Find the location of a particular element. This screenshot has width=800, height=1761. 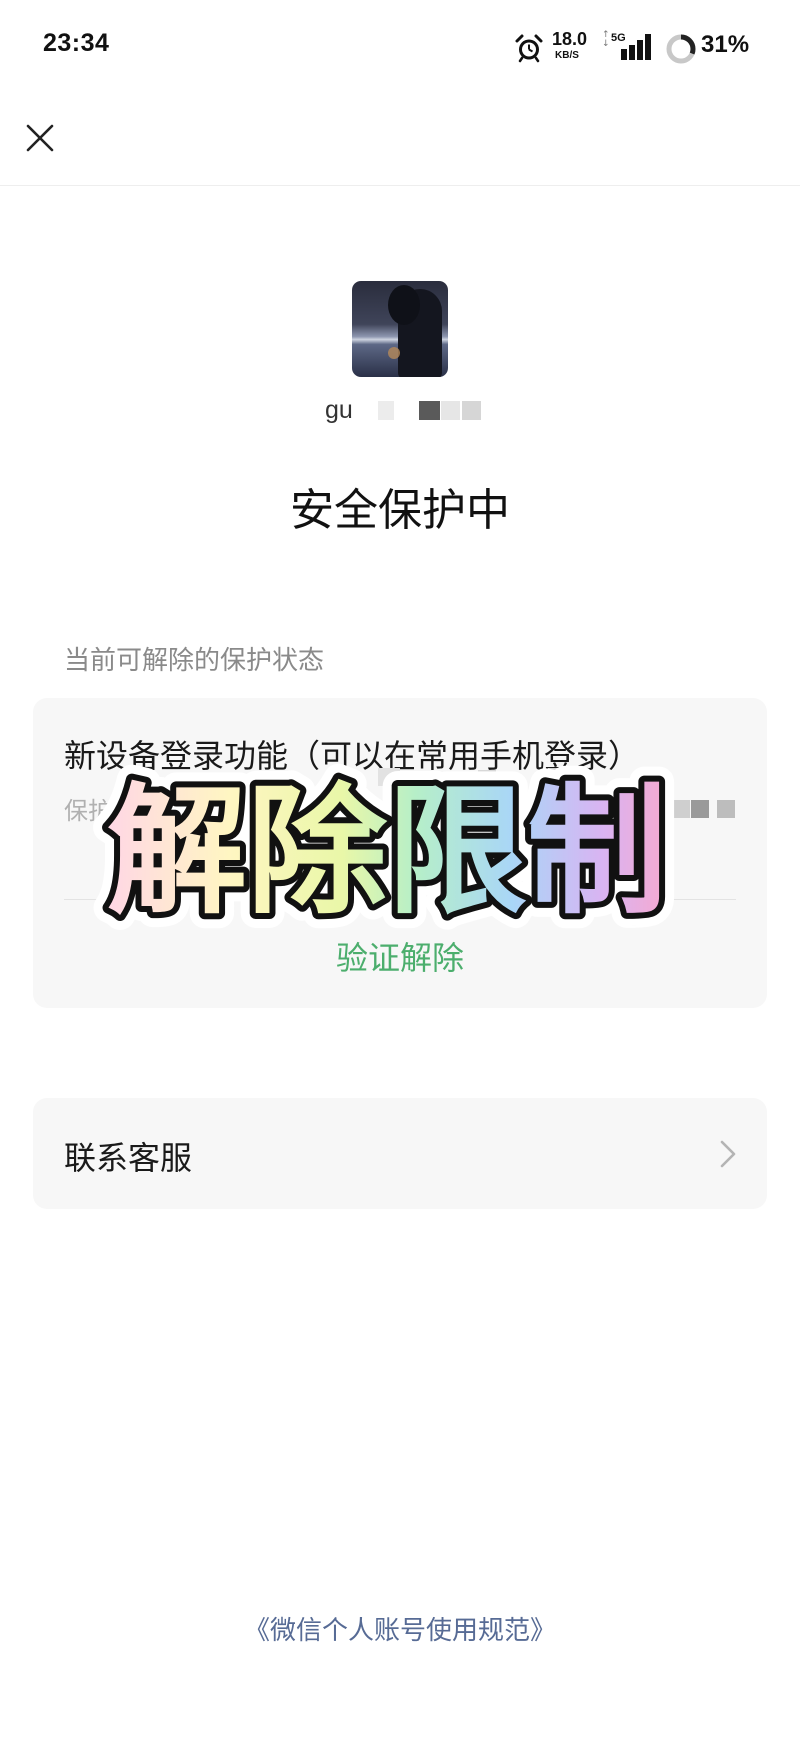

battery-percentage: 31% is located at coordinates (725, 44).